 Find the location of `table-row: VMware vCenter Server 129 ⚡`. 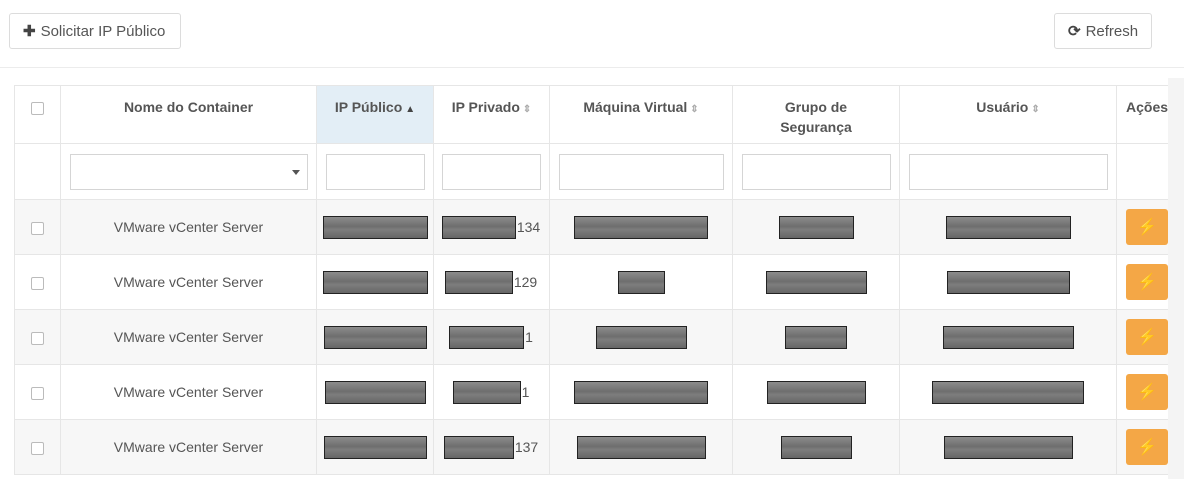

table-row: VMware vCenter Server 129 ⚡ is located at coordinates (591, 282).